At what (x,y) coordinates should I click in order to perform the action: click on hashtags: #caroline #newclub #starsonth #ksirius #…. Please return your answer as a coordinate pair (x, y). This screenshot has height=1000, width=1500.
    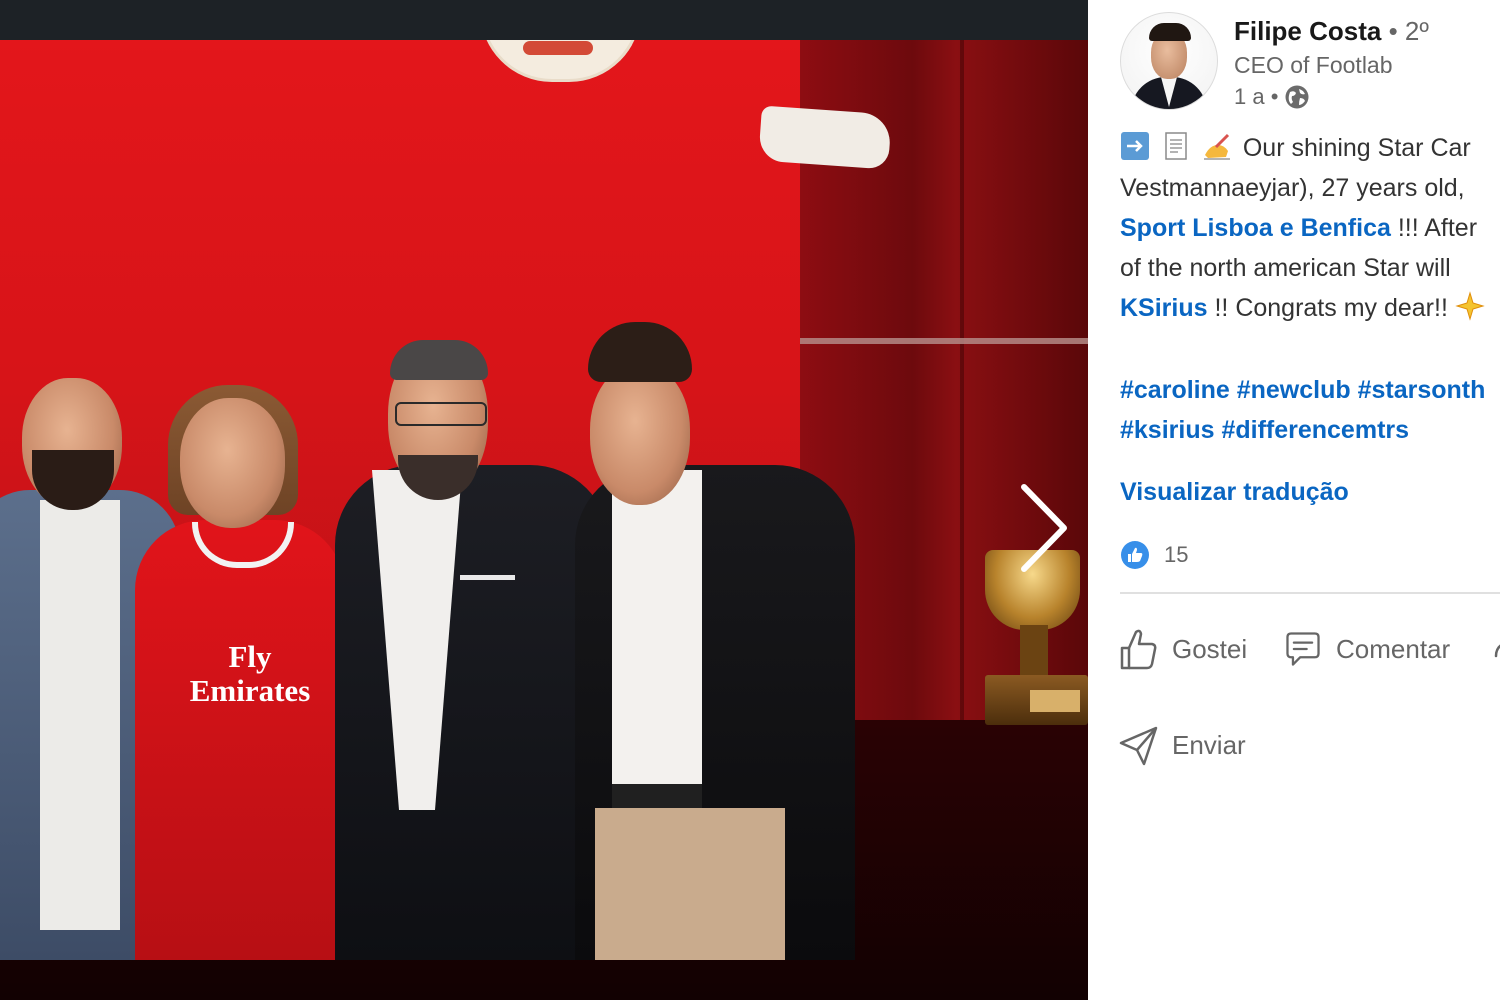
    Looking at the image, I should click on (1310, 410).